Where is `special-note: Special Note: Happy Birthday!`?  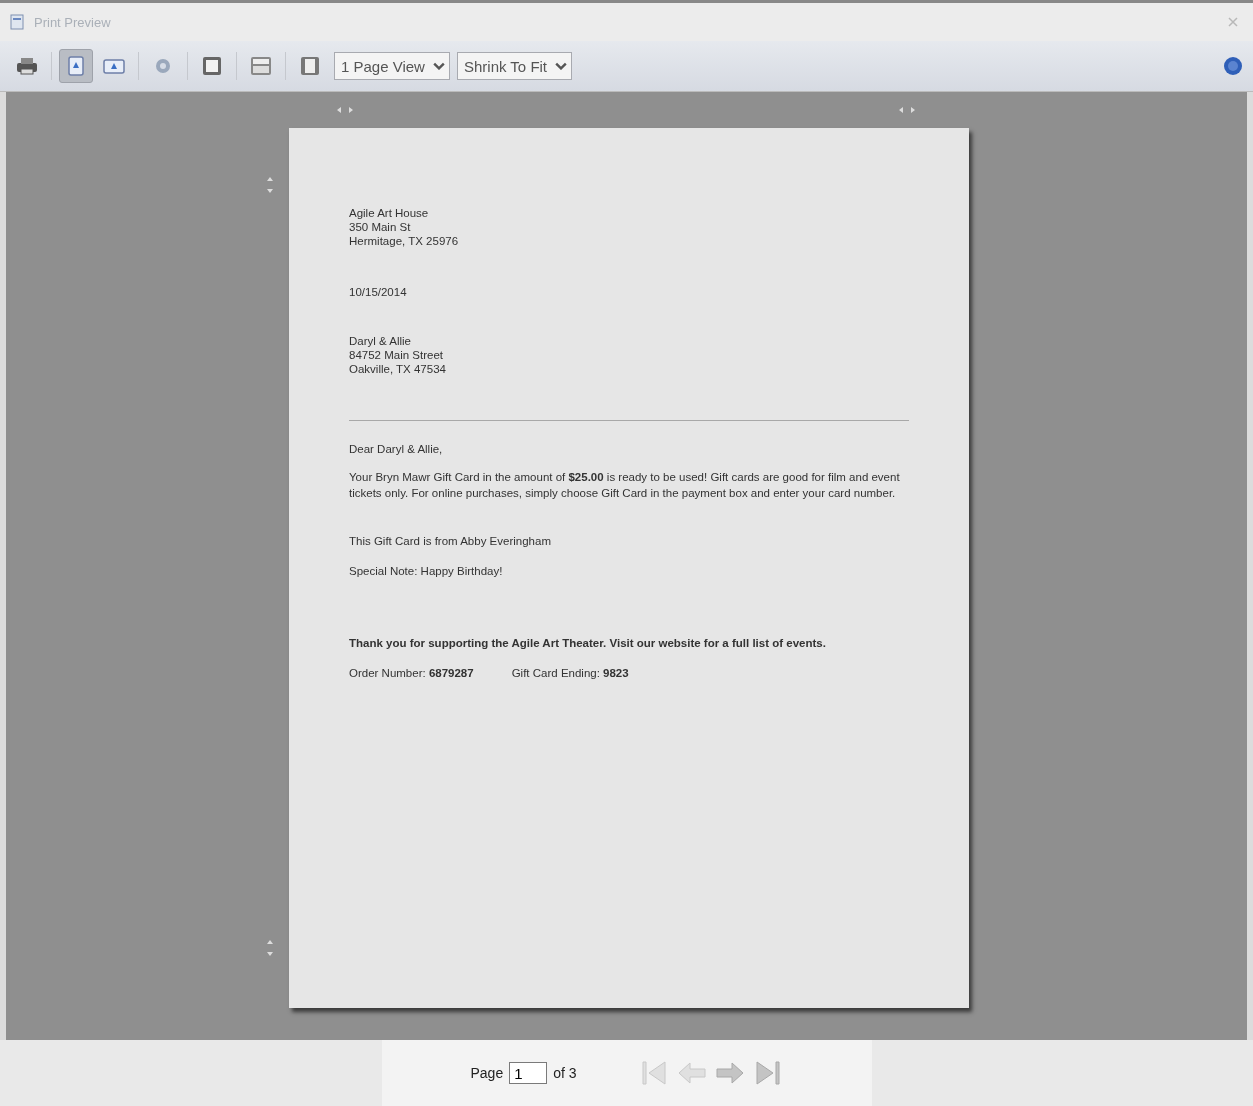
special-note: Special Note: Happy Birthday! is located at coordinates (426, 571).